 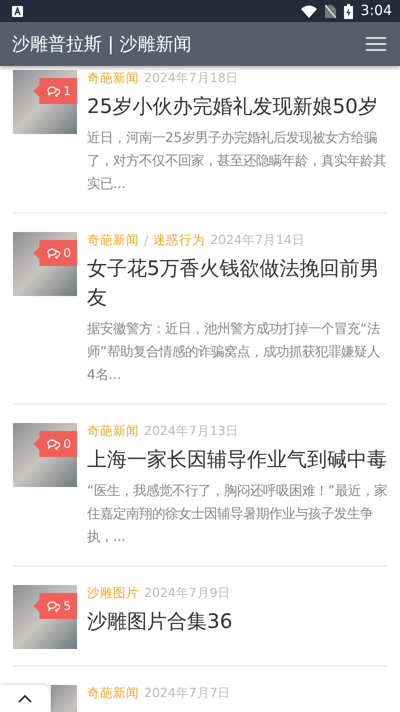 I want to click on no-sim-icon, so click(x=330, y=11).